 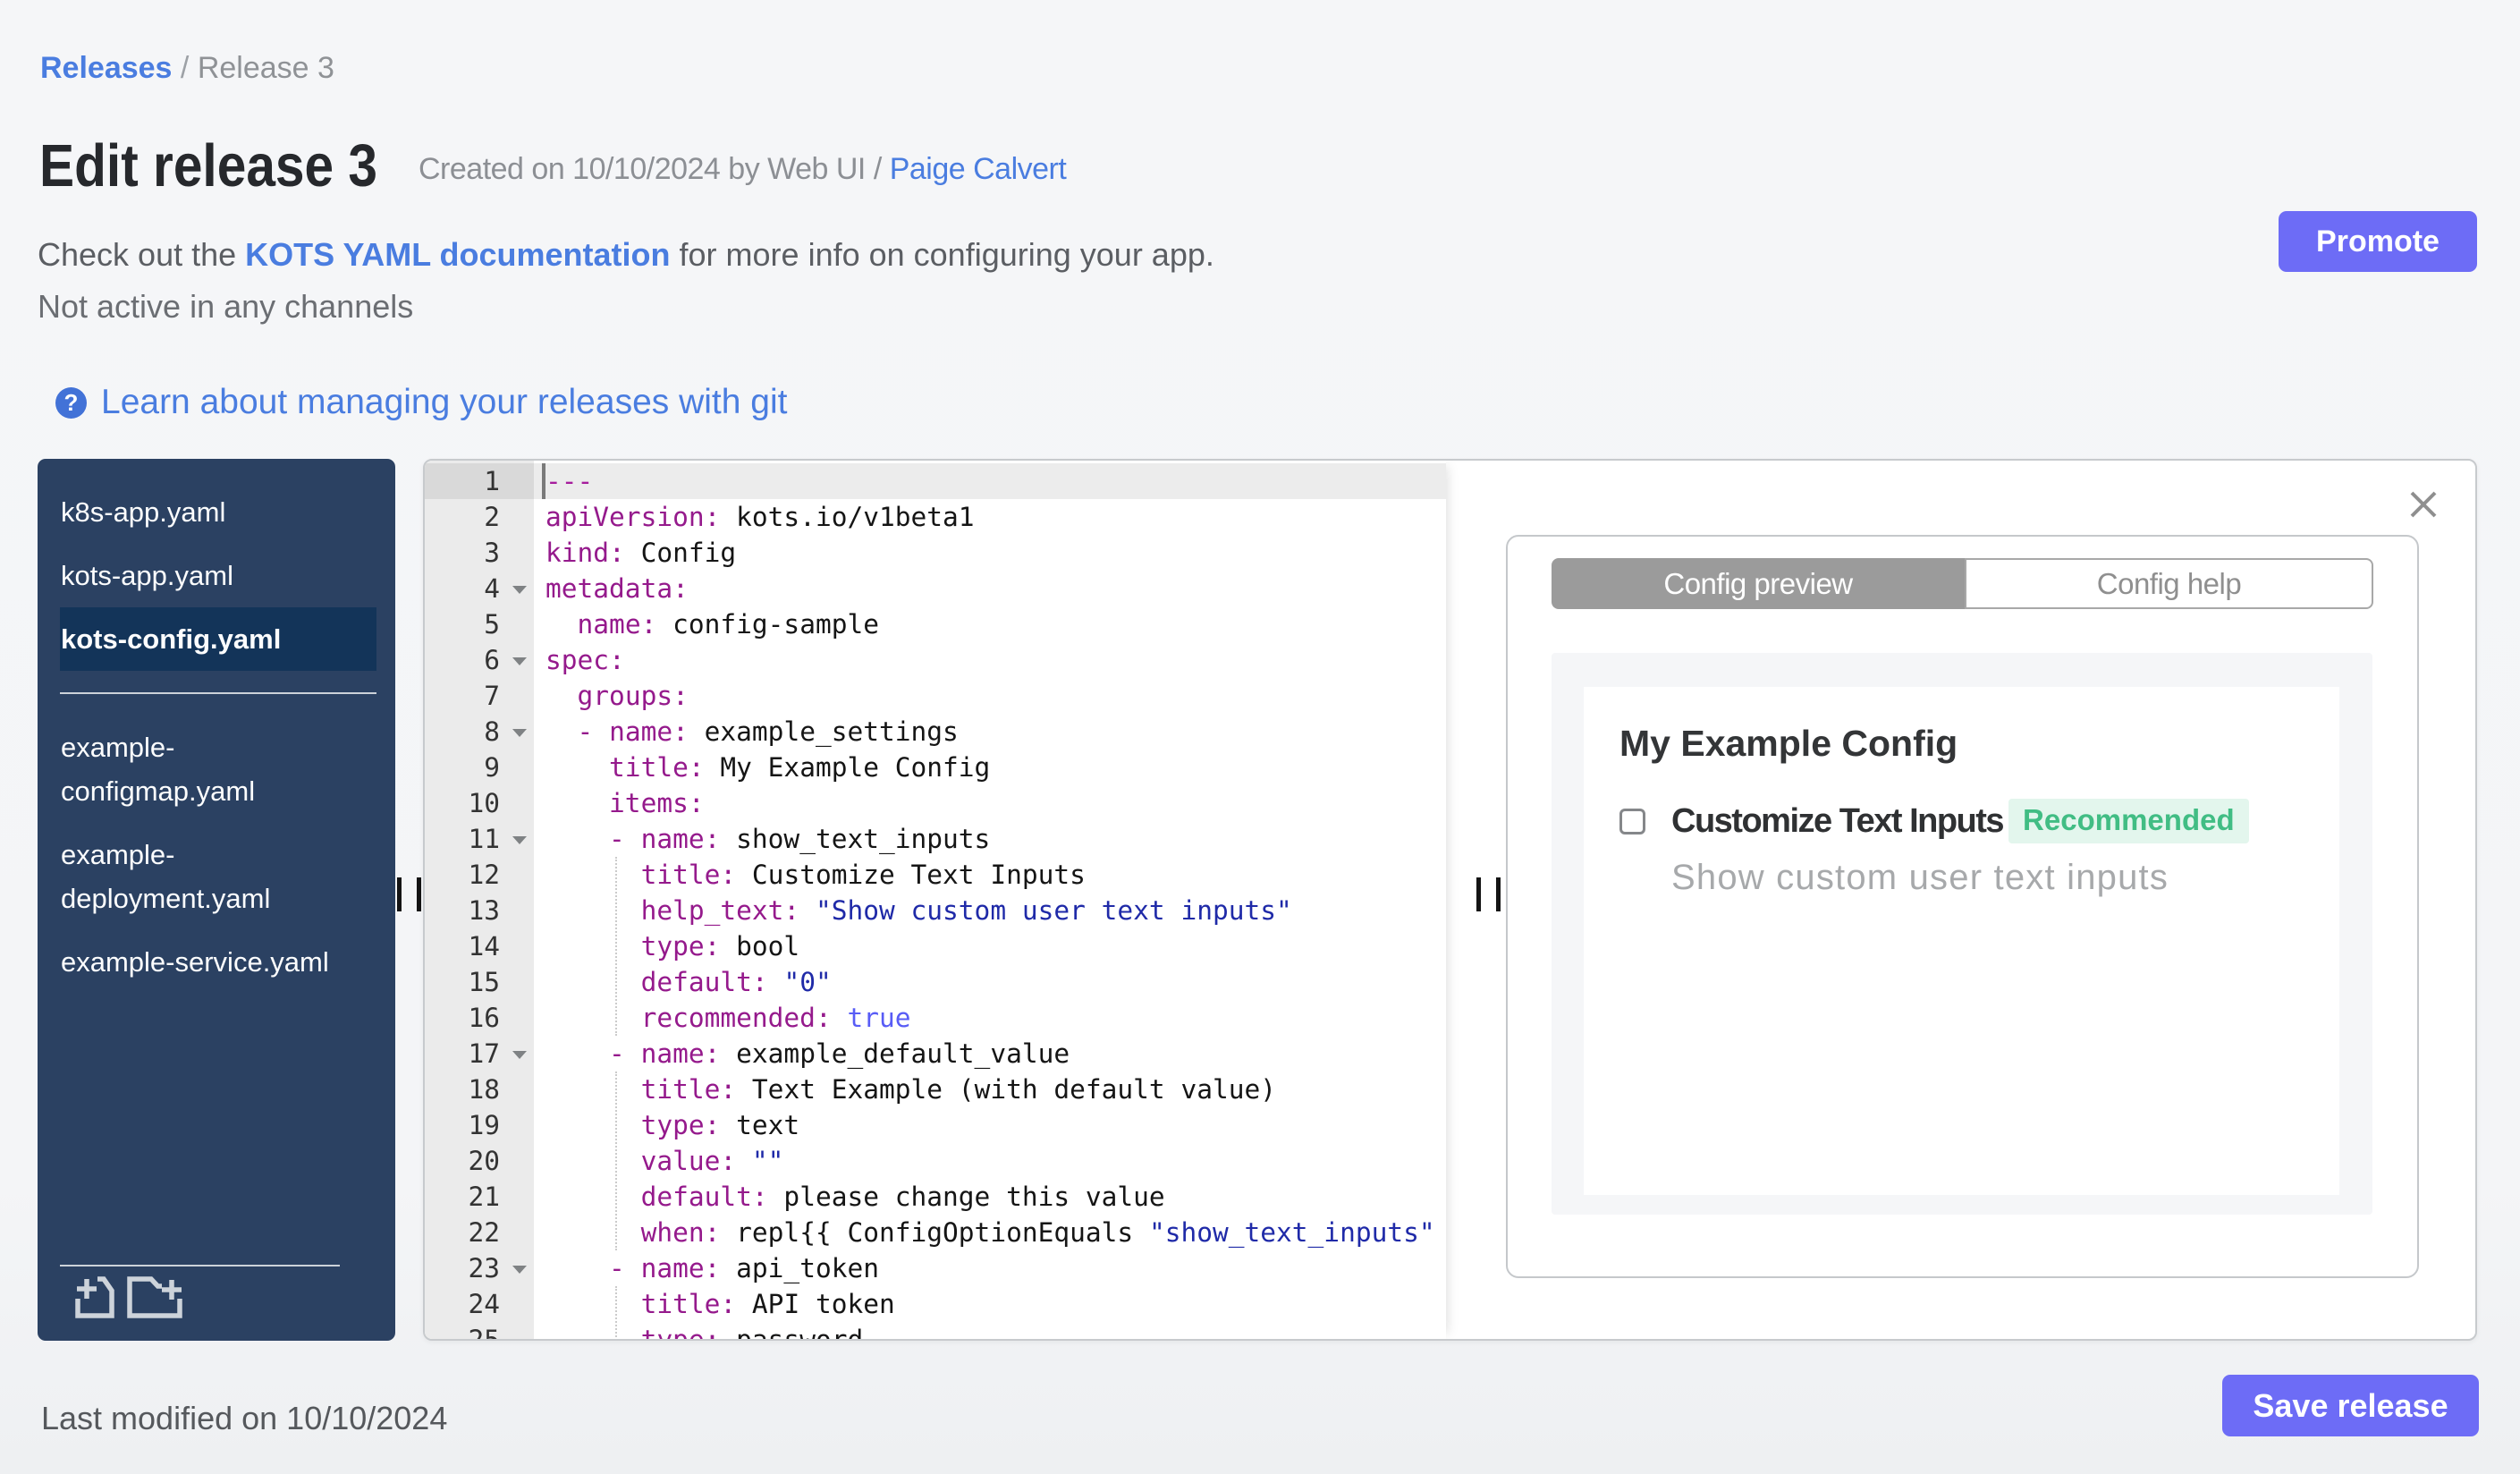 I want to click on file-name: kots-app.yaml, so click(x=147, y=575).